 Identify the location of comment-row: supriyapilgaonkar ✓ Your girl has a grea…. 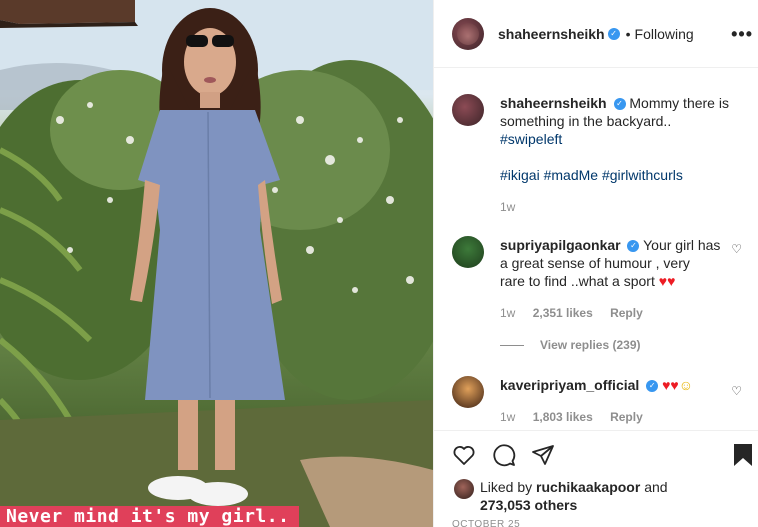
(597, 279).